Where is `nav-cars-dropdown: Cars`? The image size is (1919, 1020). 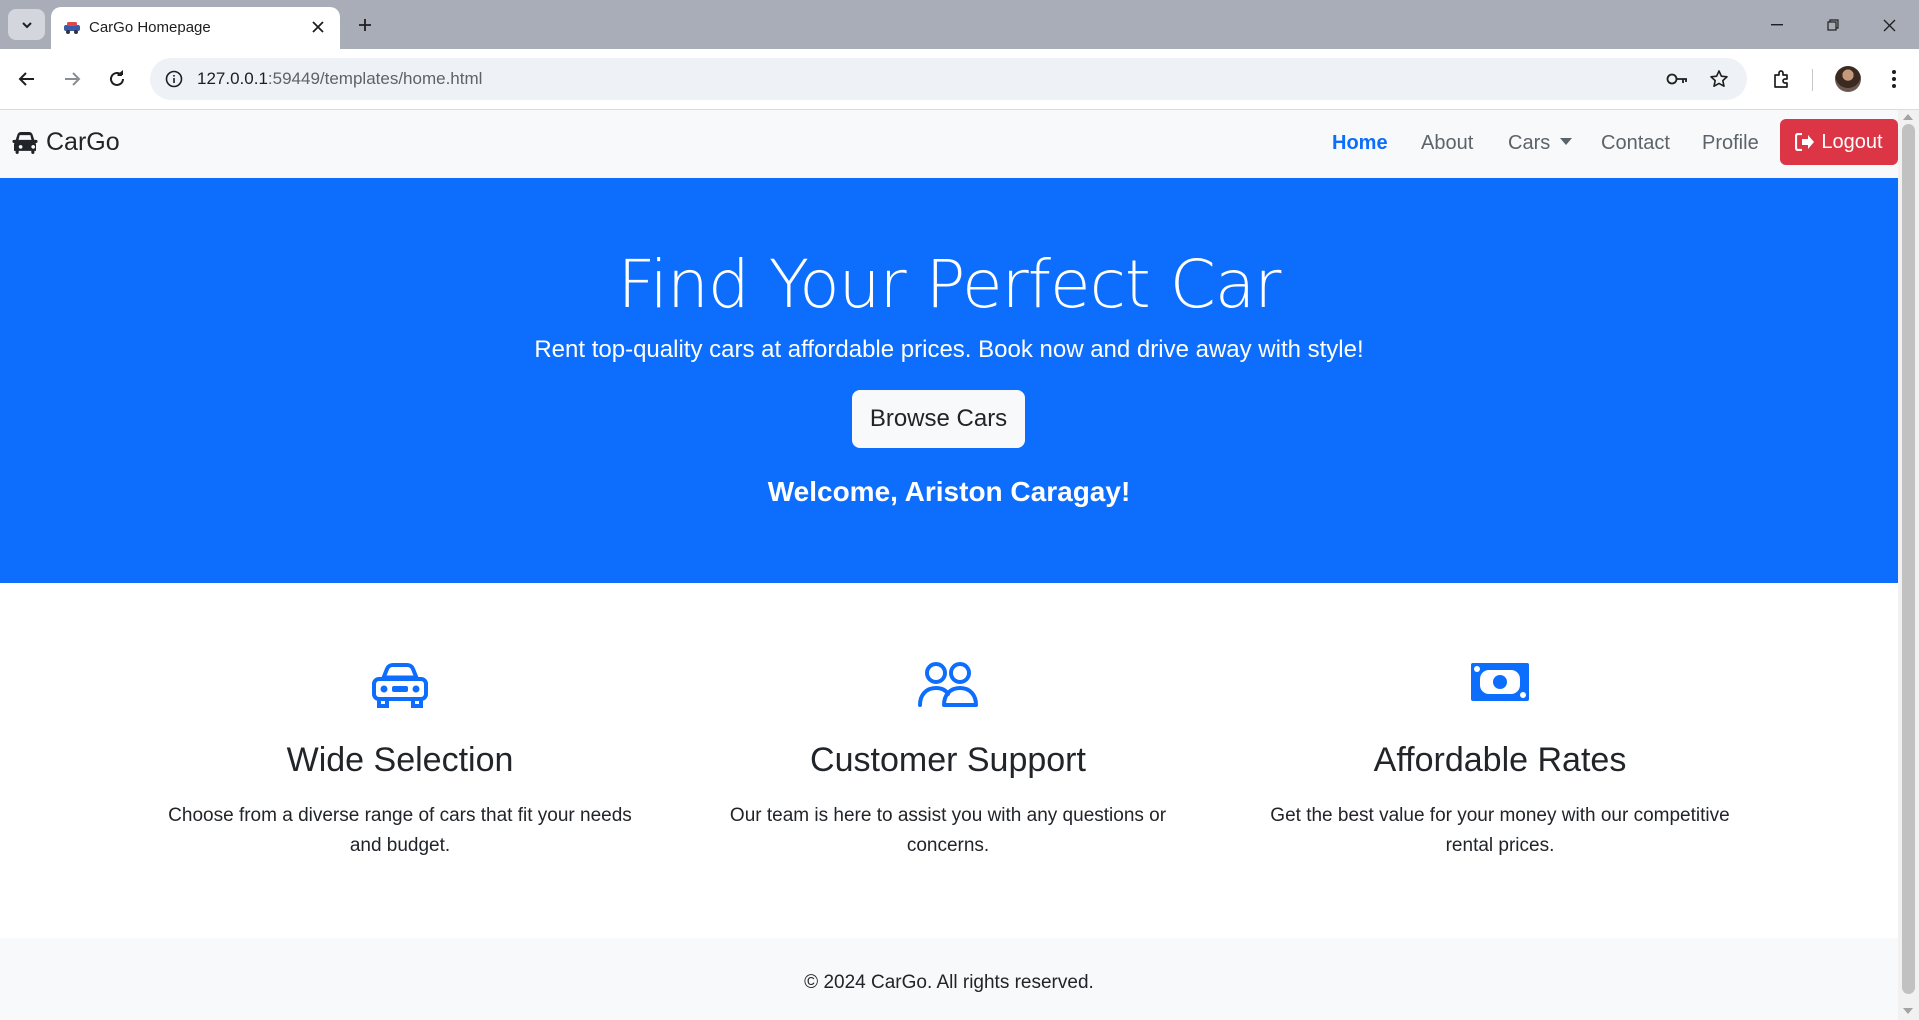
nav-cars-dropdown: Cars is located at coordinates (1540, 143).